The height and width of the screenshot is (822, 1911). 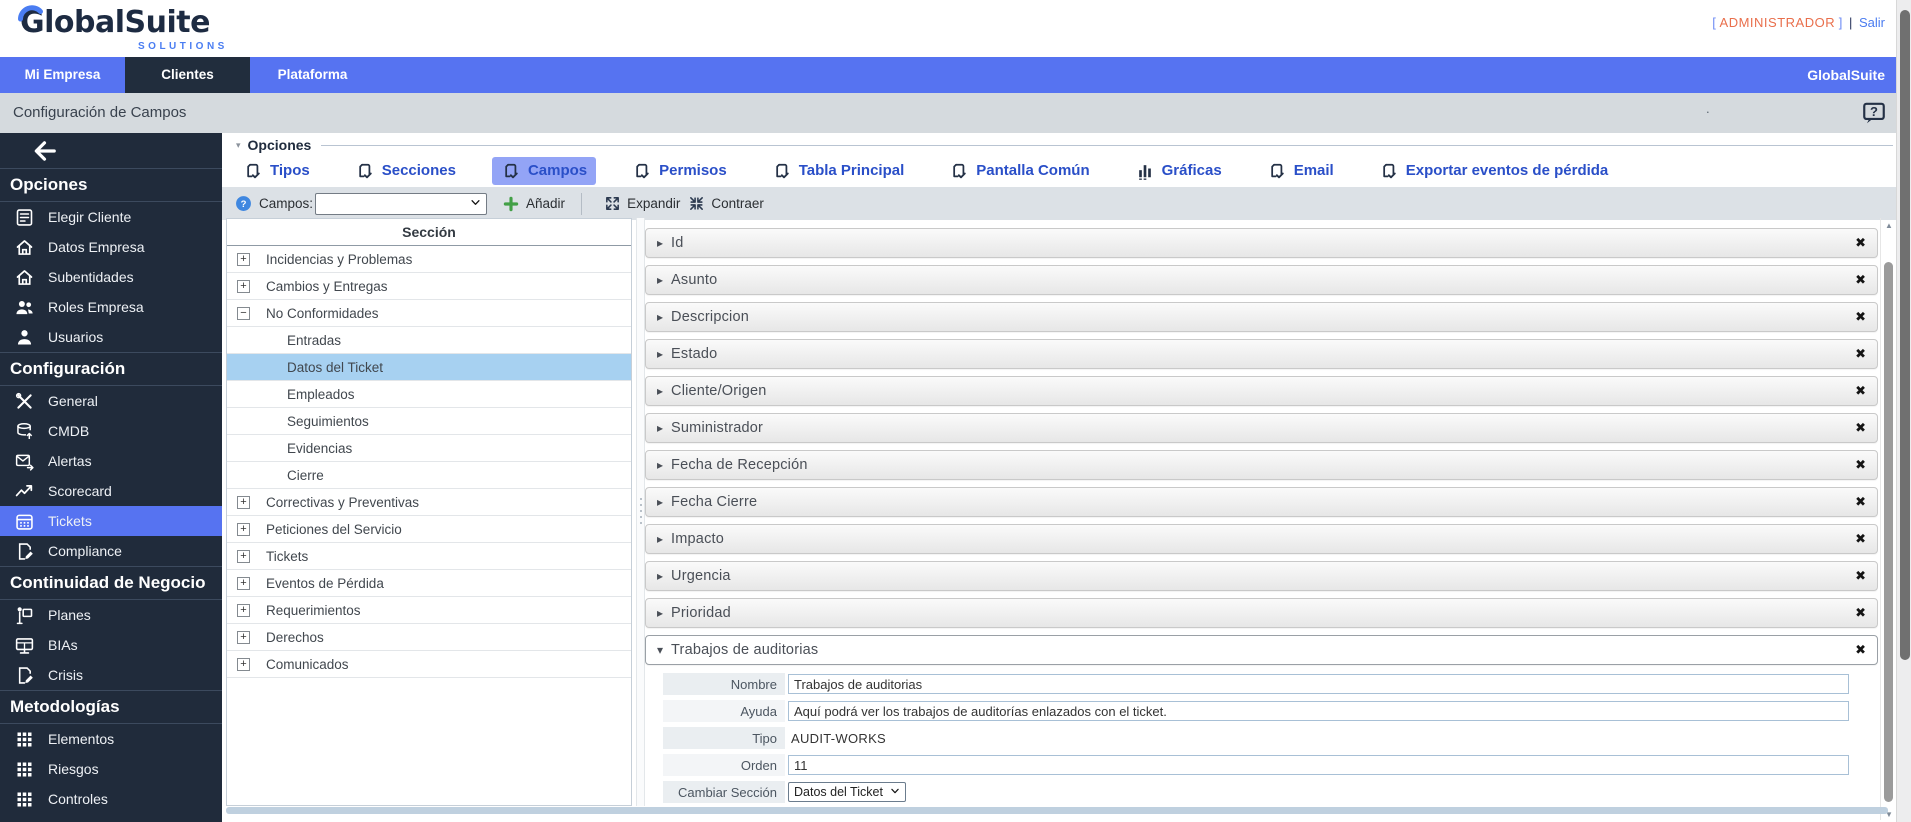 I want to click on sidebar-item-general: General, so click(x=111, y=401).